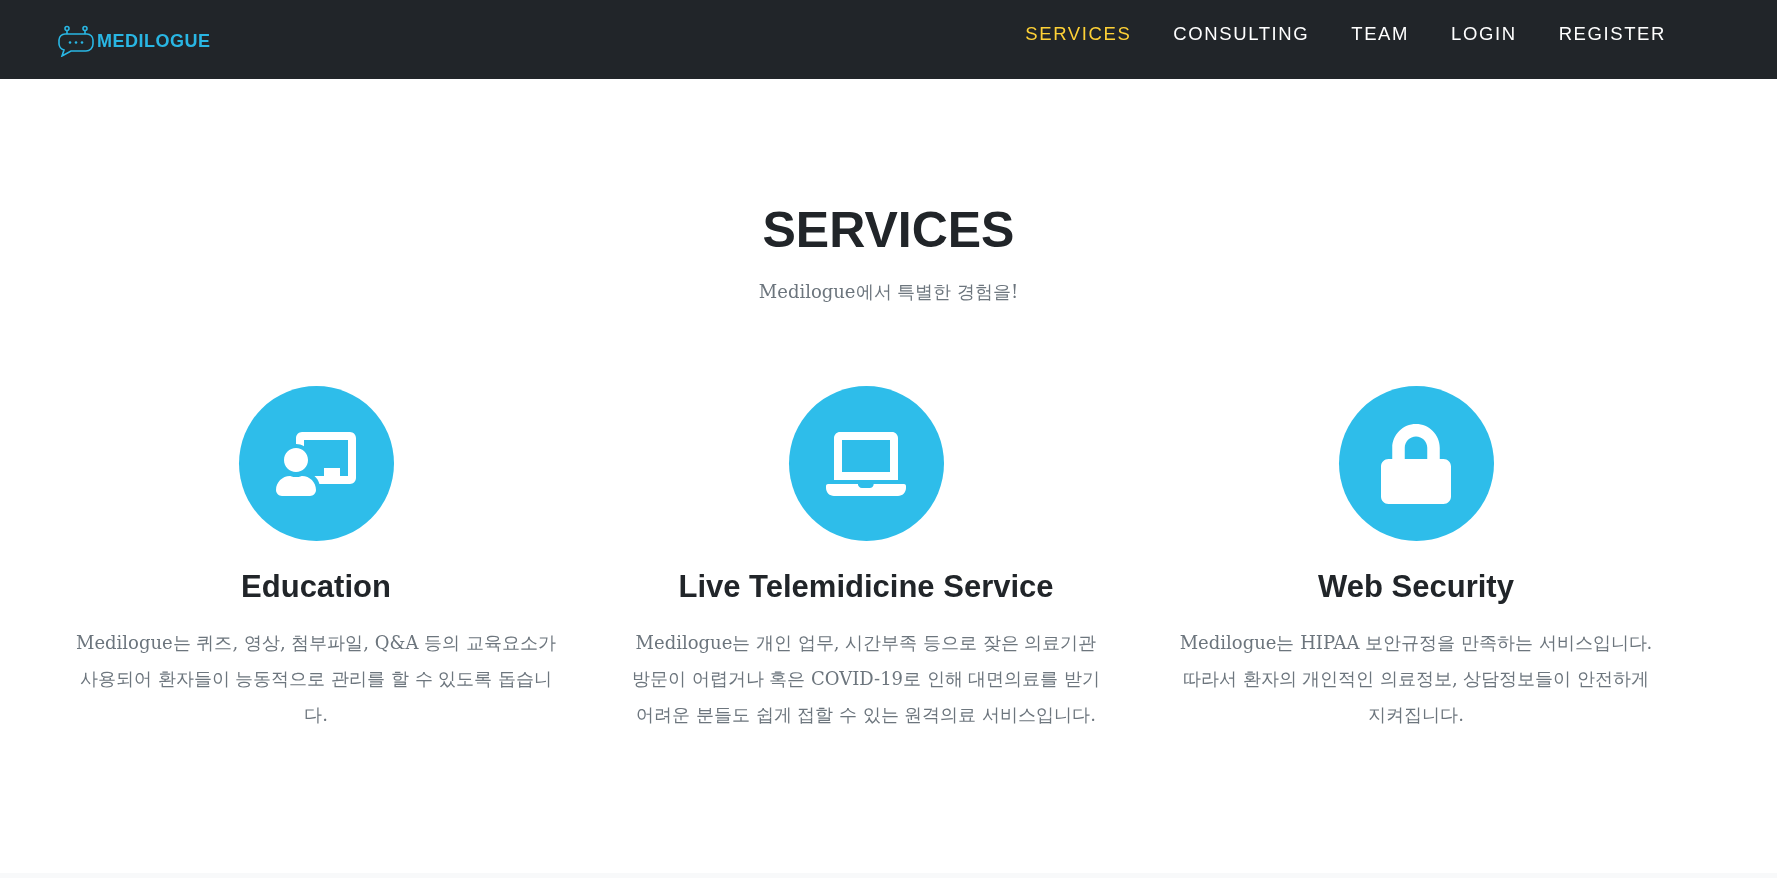  I want to click on nav-link: SERVICES, so click(1078, 33).